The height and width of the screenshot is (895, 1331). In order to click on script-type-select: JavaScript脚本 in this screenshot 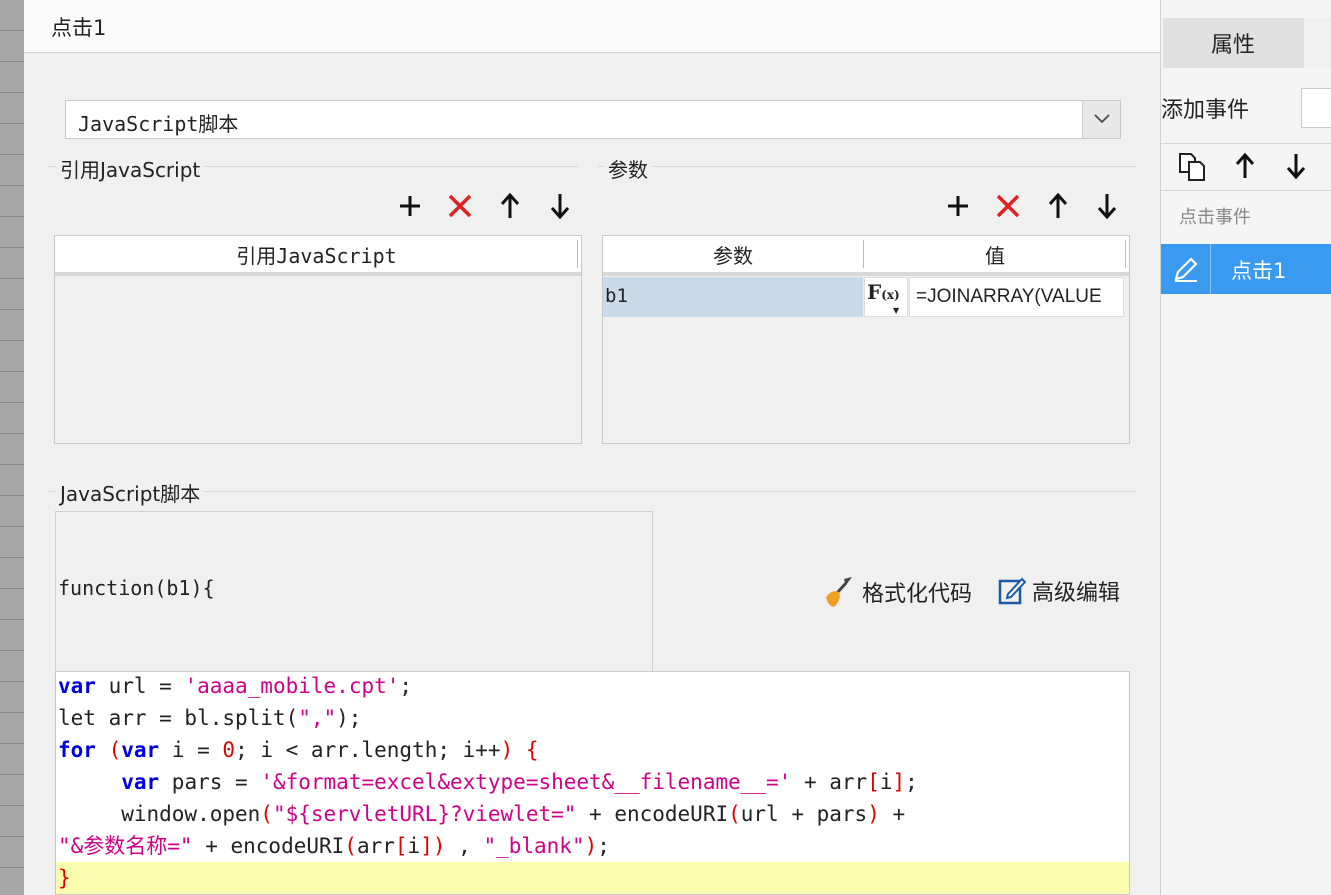, I will do `click(593, 119)`.